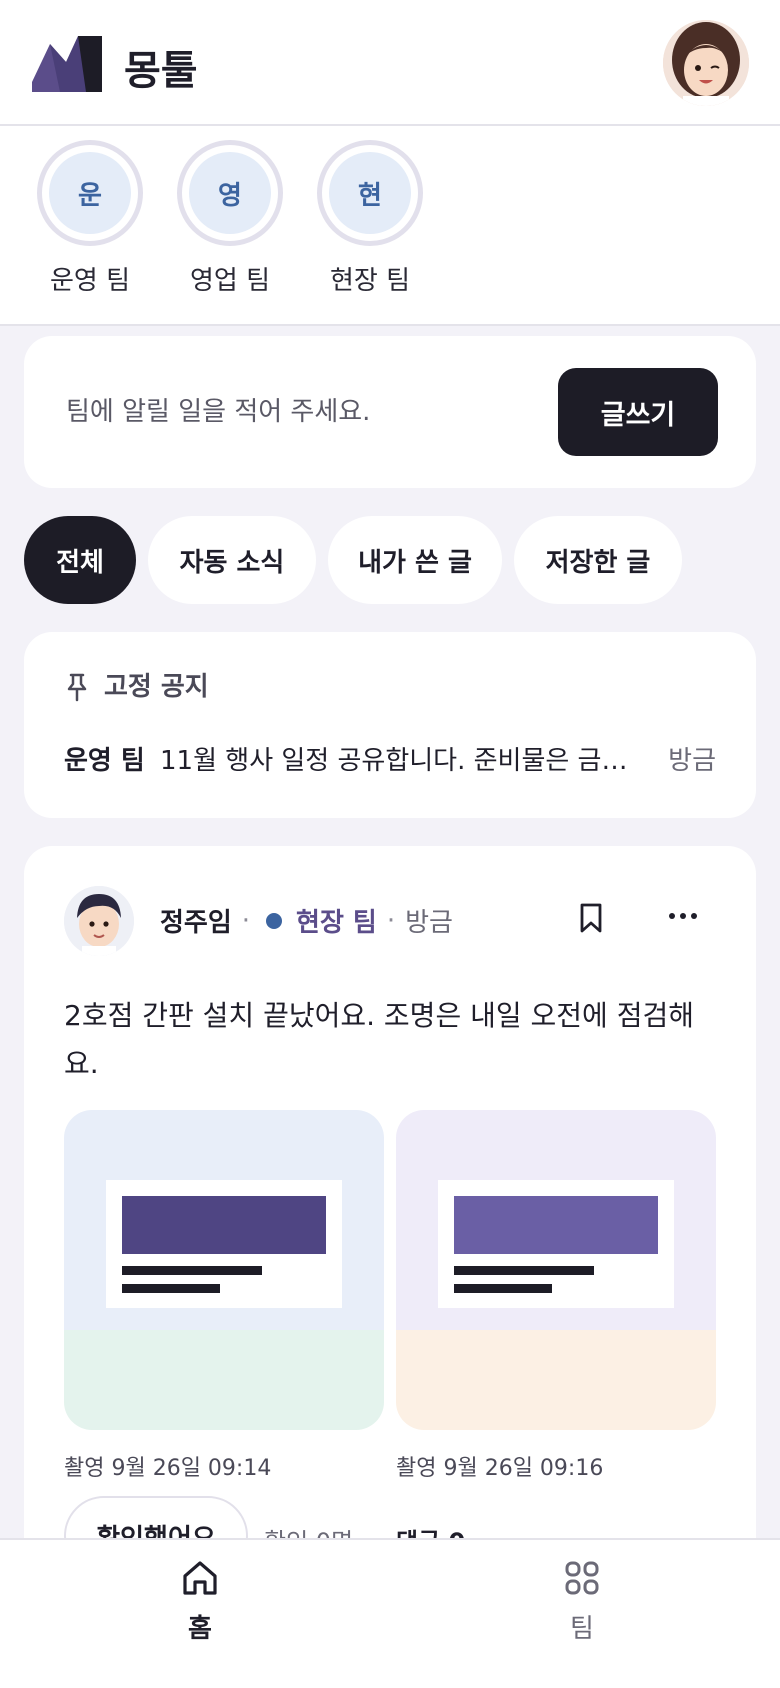  I want to click on photo-caption: 촬영 9월 26일 09:14, so click(168, 1468).